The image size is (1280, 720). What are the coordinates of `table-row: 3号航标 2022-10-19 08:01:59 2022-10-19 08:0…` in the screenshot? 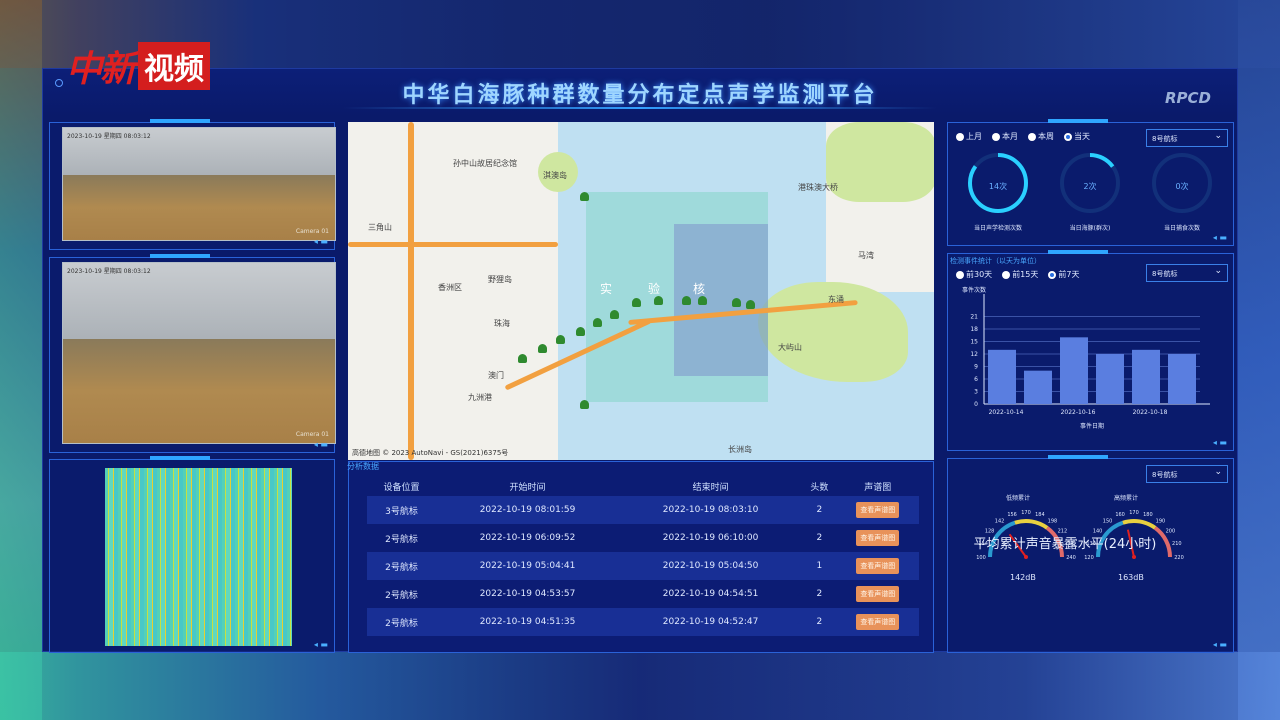 It's located at (643, 510).